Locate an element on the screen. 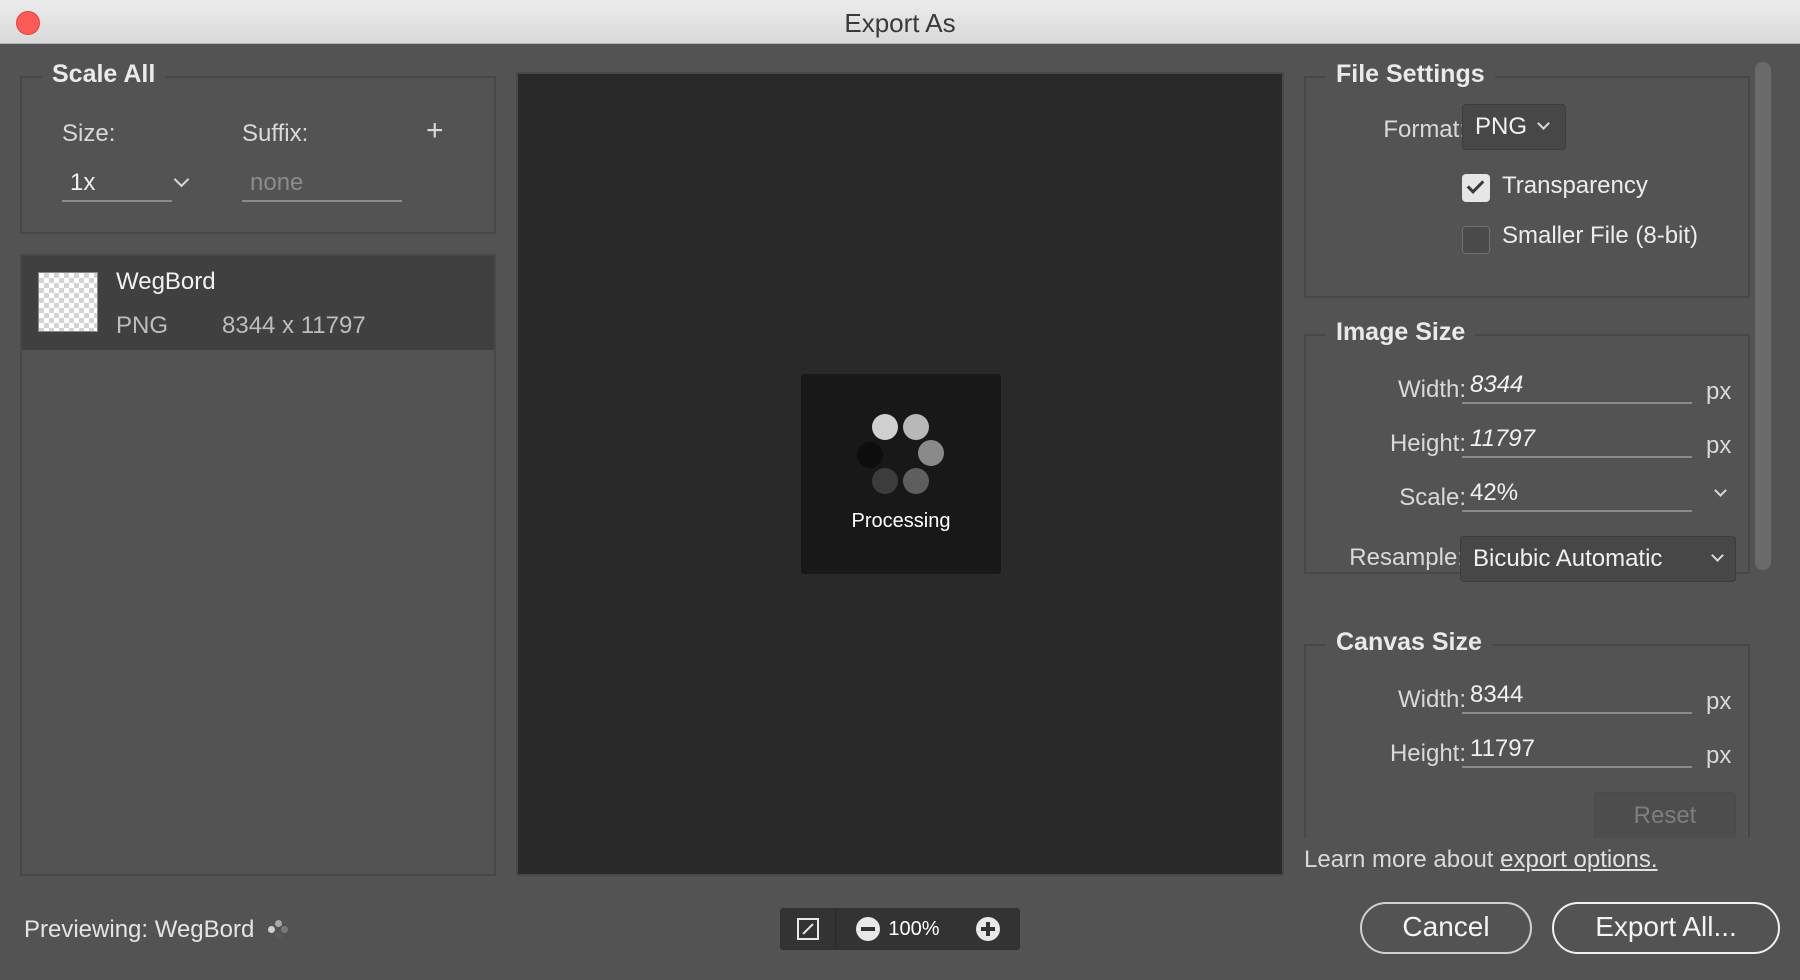  transparency-checkbox is located at coordinates (1476, 188).